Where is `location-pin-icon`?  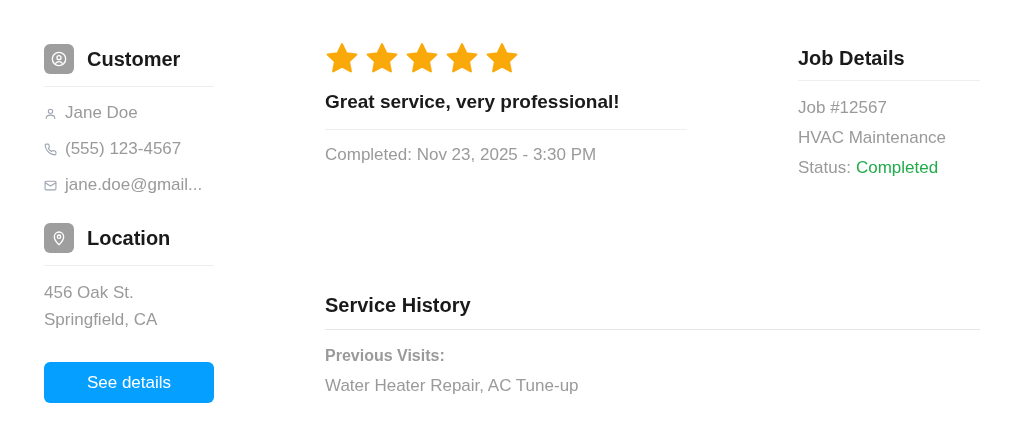
location-pin-icon is located at coordinates (59, 238).